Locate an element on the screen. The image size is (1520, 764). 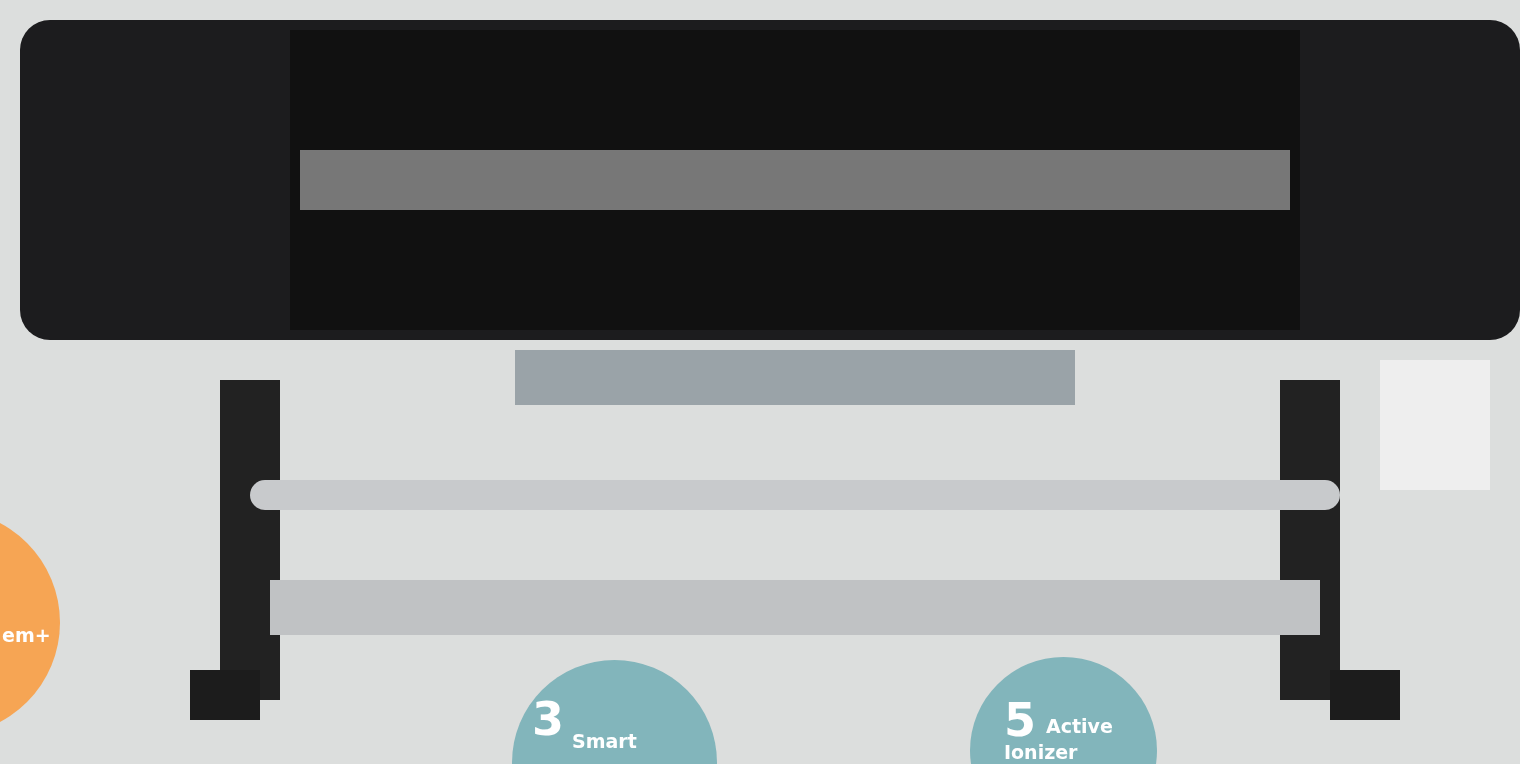
callout-label: Ionizer is located at coordinates (1041, 752).